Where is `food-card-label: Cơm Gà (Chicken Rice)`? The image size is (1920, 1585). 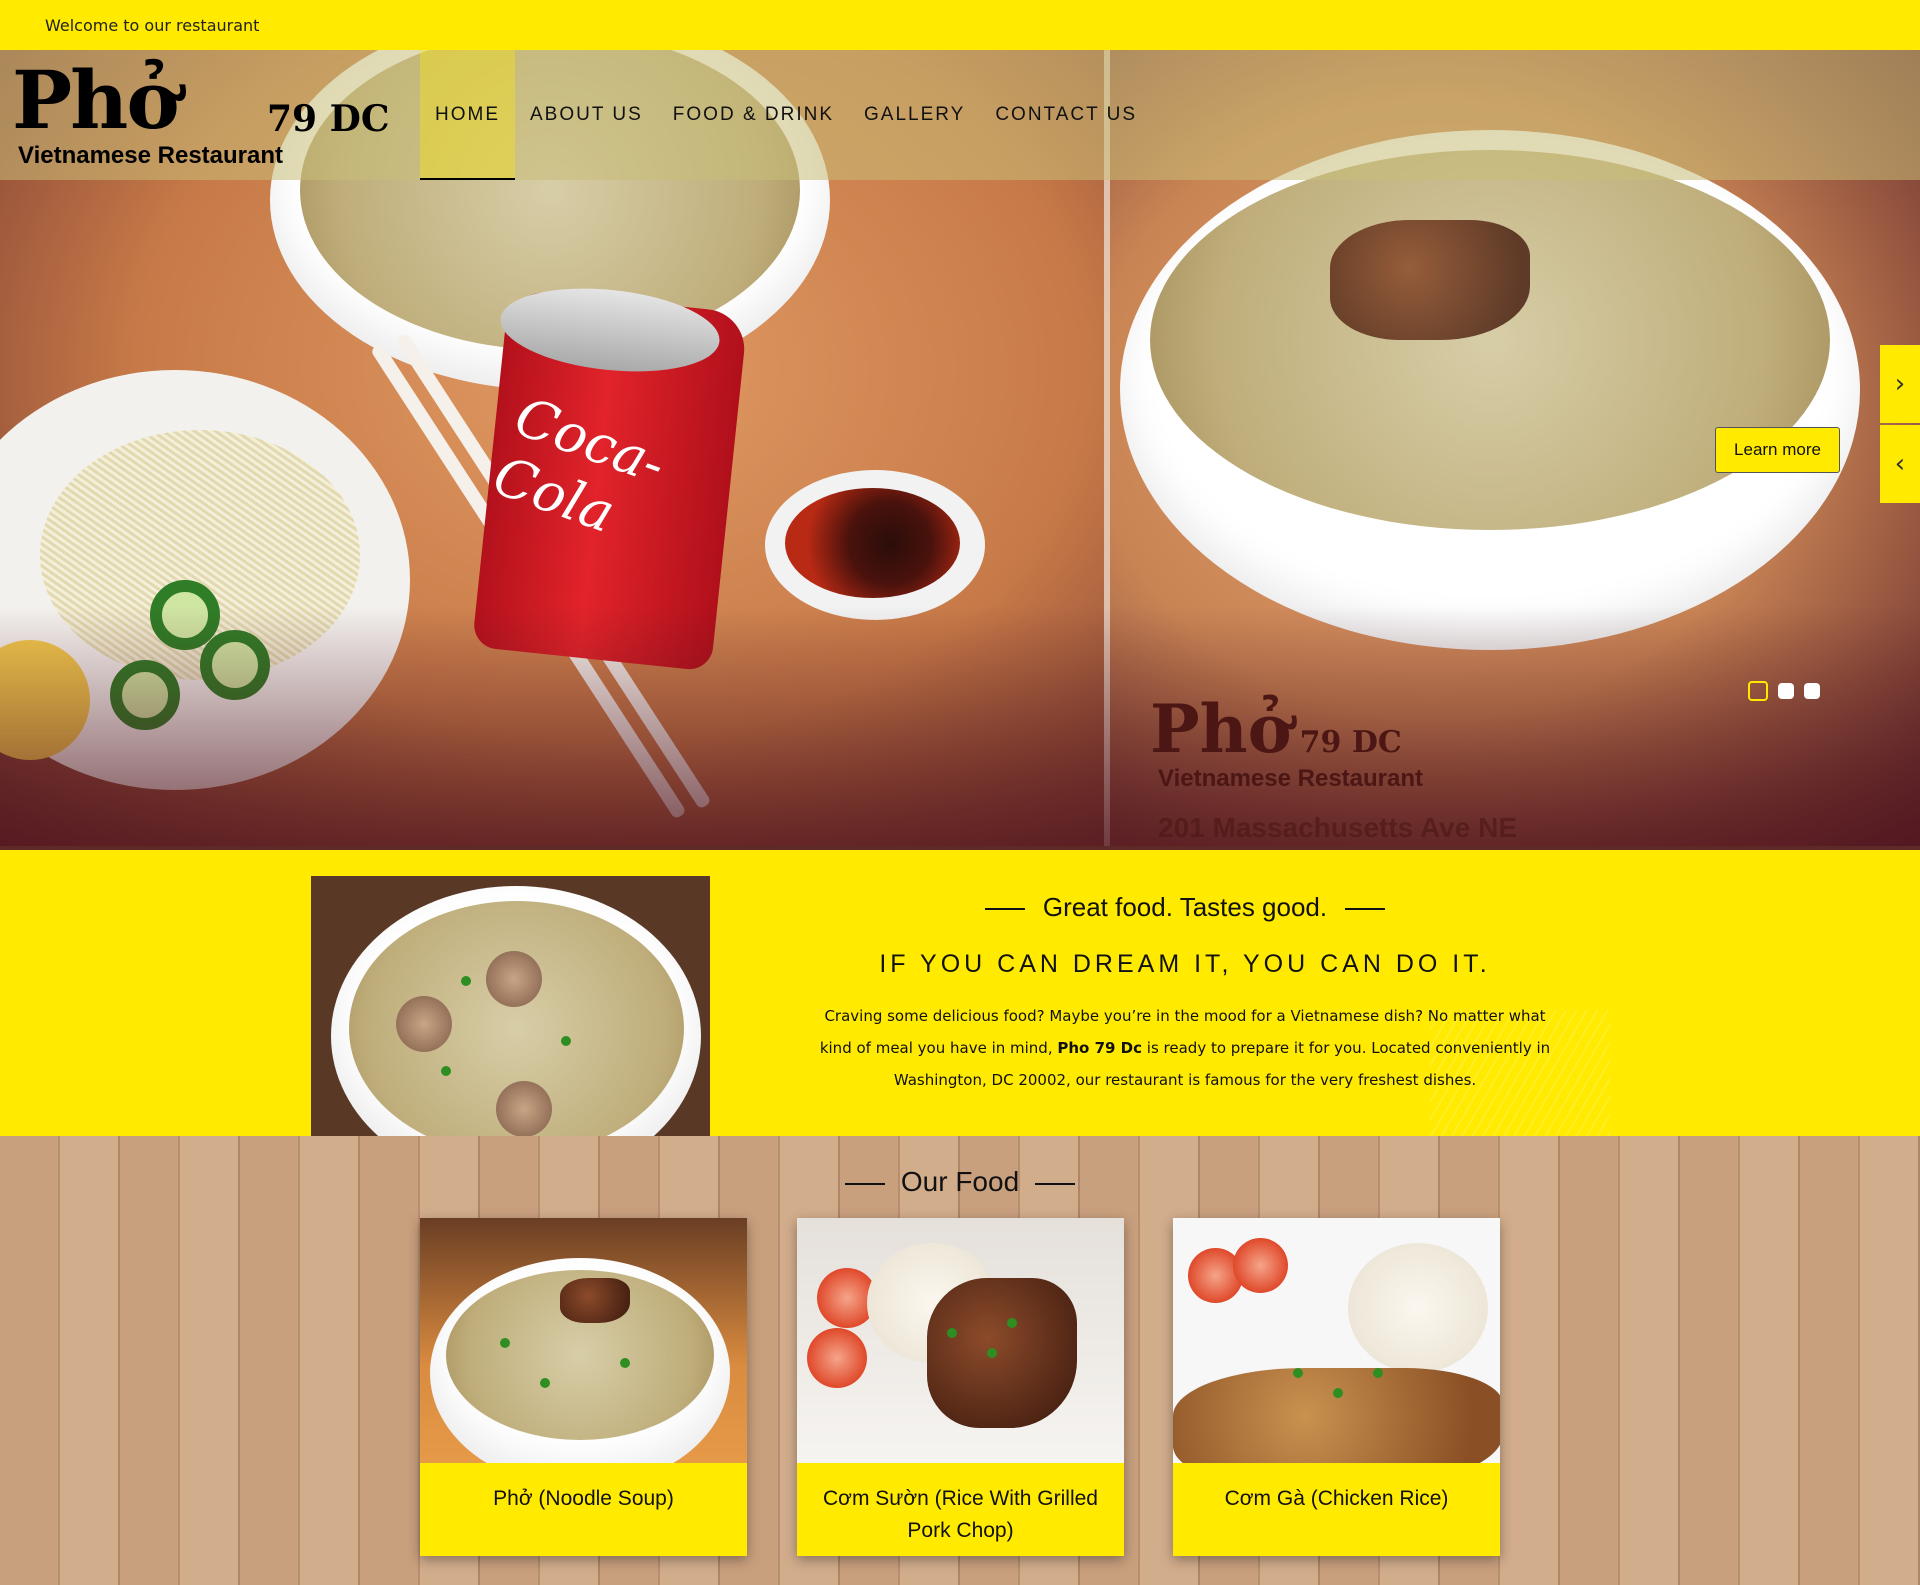
food-card-label: Cơm Gà (Chicken Rice) is located at coordinates (1336, 1498).